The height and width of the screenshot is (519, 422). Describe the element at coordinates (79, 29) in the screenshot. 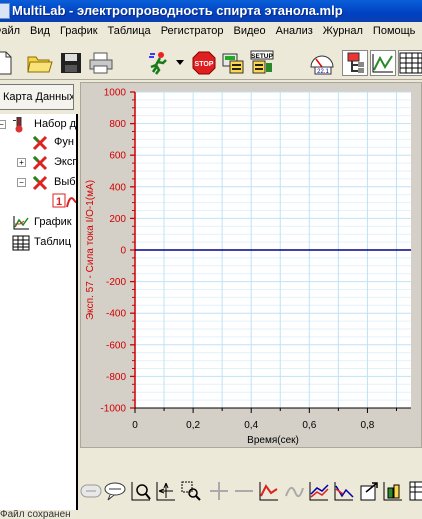

I see `menu-graph: График` at that location.